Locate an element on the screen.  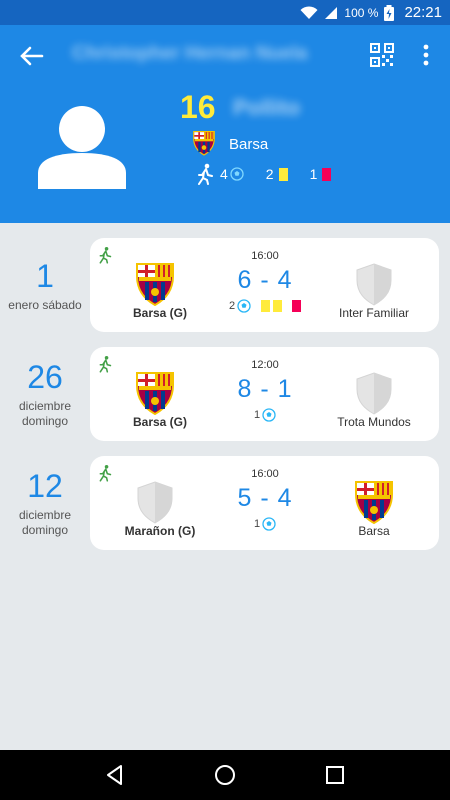
system-nav-bar is located at coordinates (225, 775).